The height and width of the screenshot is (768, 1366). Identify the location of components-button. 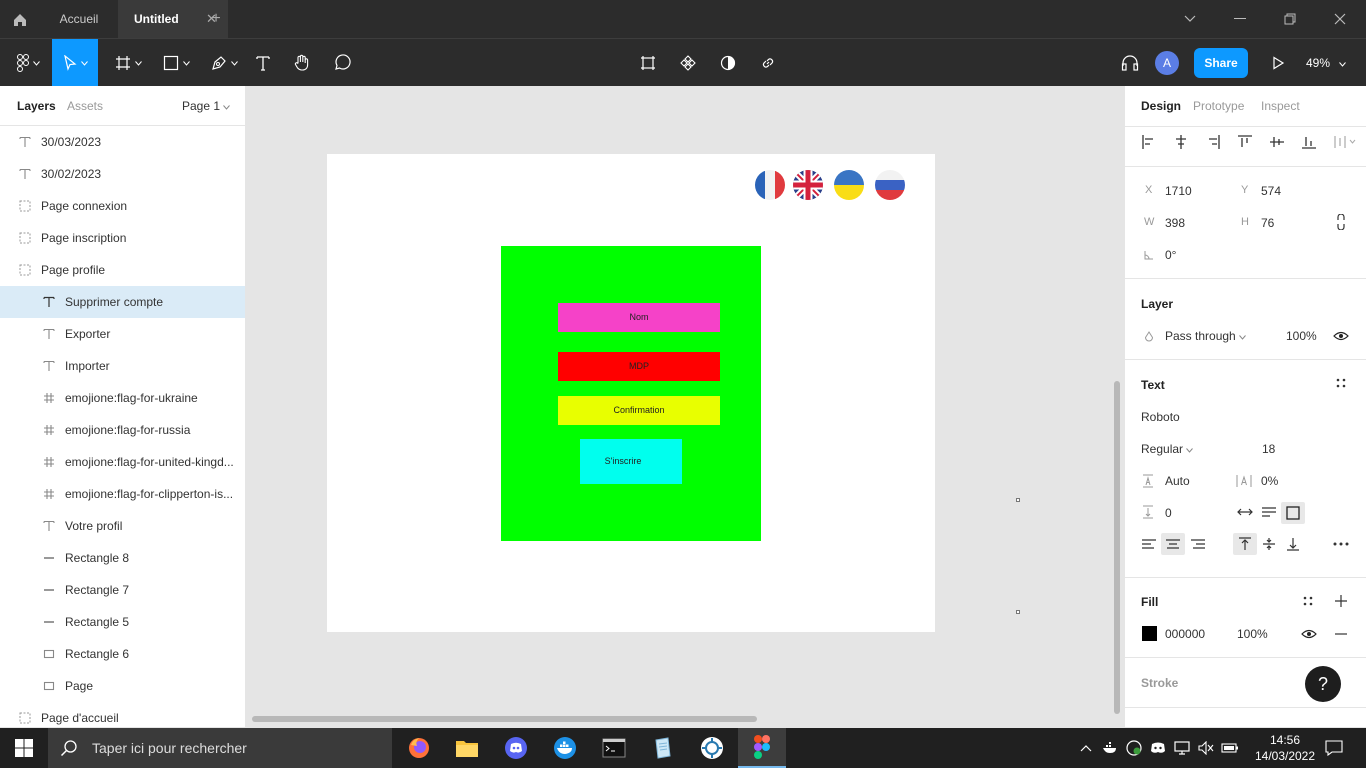
(688, 63).